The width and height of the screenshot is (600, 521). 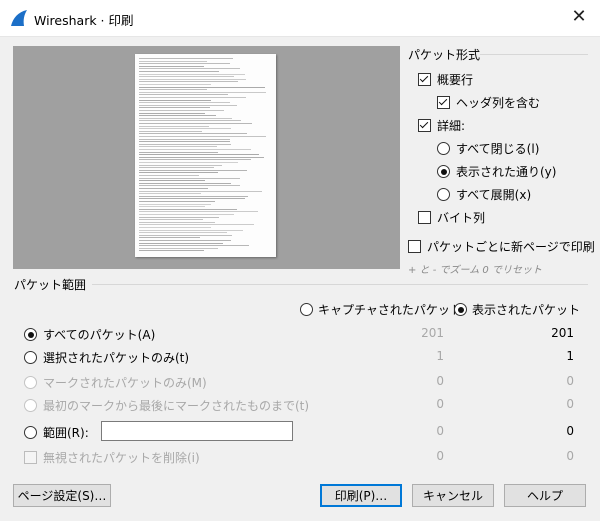 I want to click on displayed-label: 表示されたパケット, so click(x=526, y=310).